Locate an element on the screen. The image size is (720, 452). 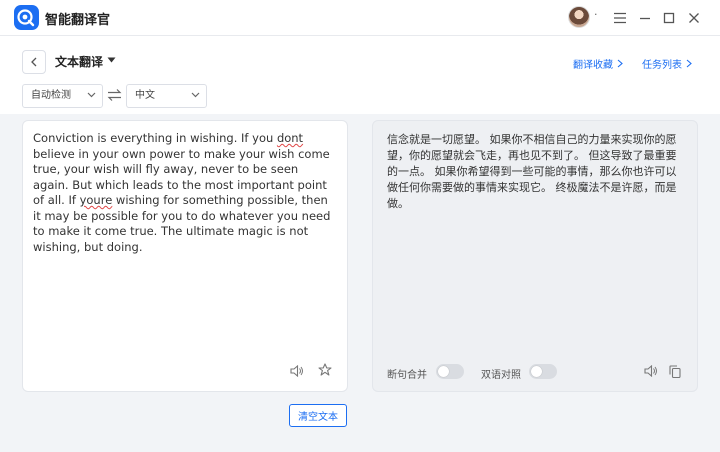
target-language-select: 中文 is located at coordinates (166, 96).